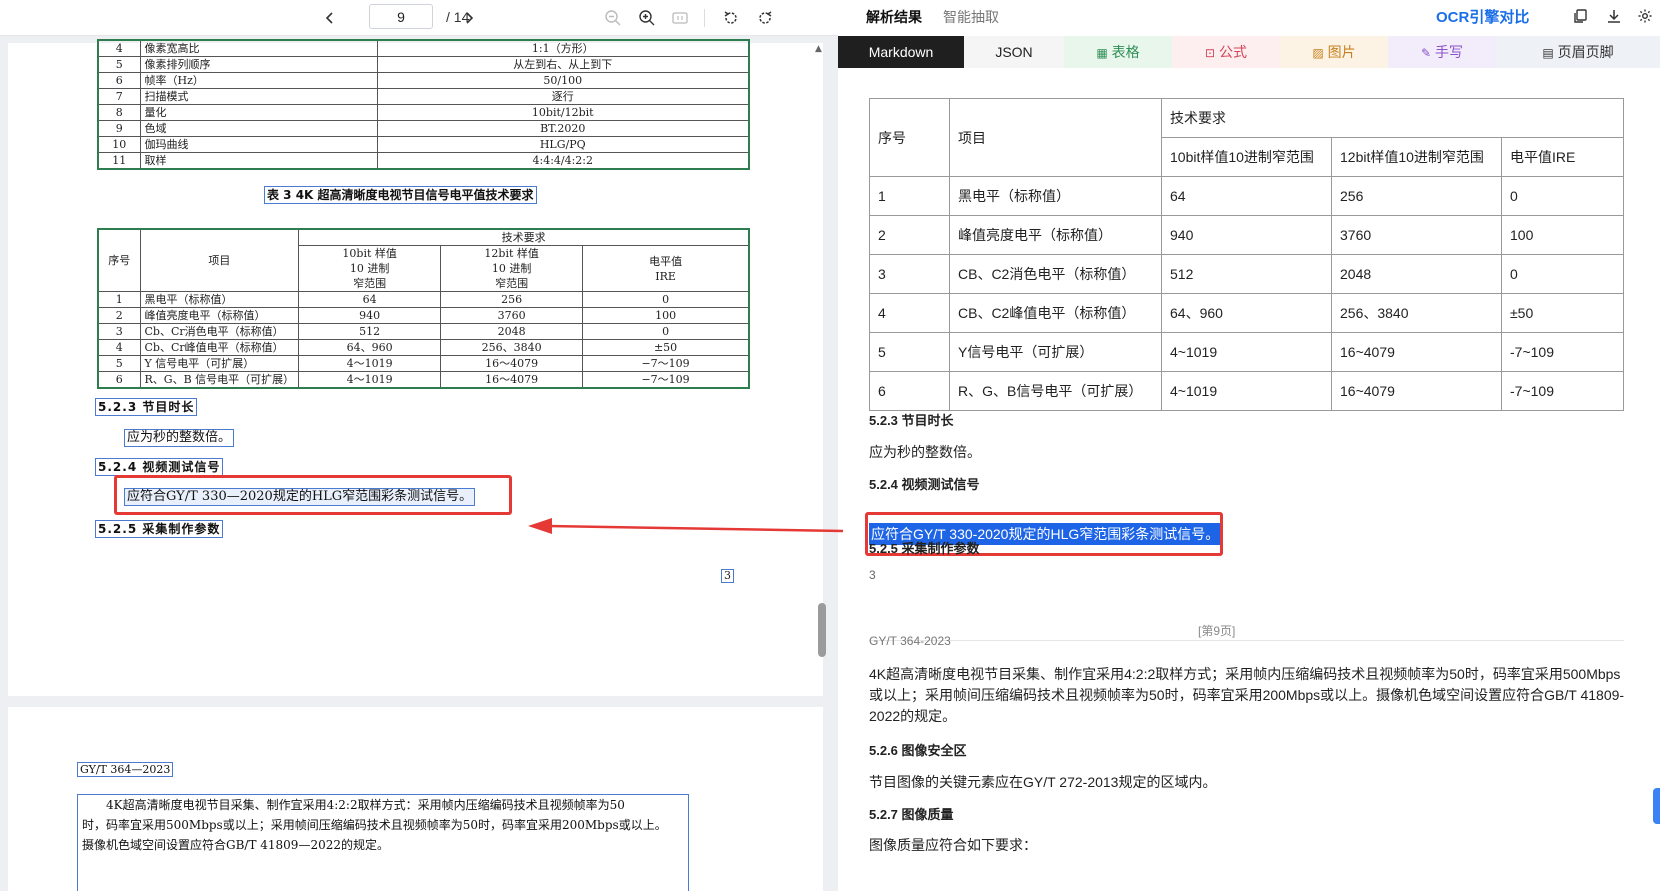 This screenshot has height=891, width=1660. I want to click on tab-parse-result: 解析结果, so click(894, 17).